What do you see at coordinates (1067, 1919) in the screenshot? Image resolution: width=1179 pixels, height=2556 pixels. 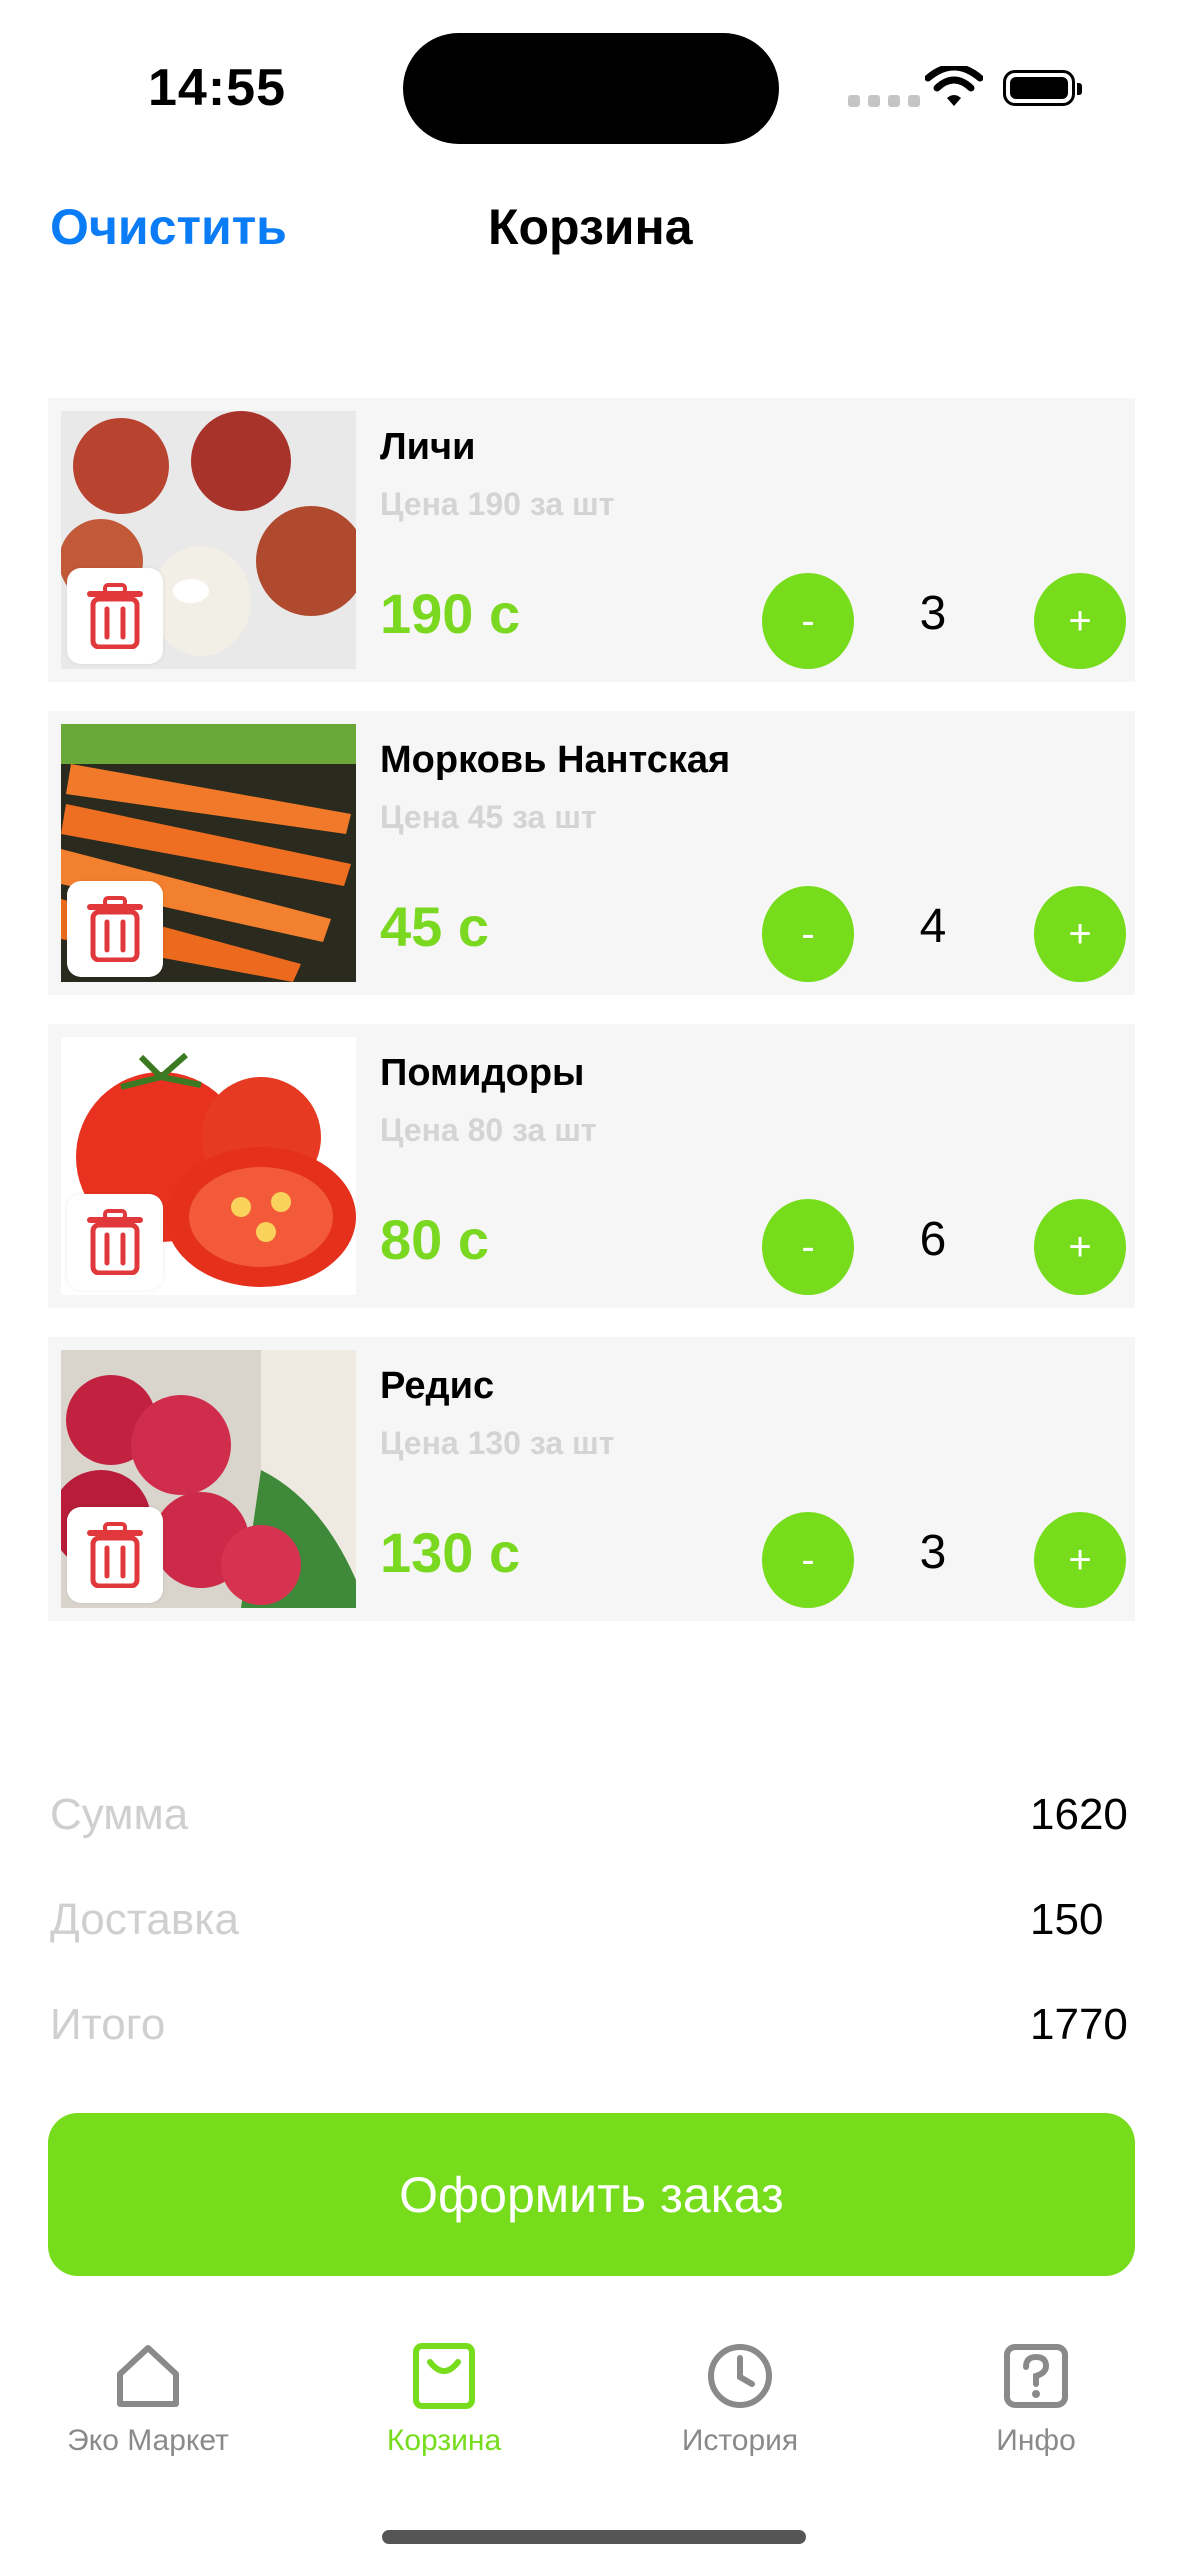 I see `delivery-value: 150` at bounding box center [1067, 1919].